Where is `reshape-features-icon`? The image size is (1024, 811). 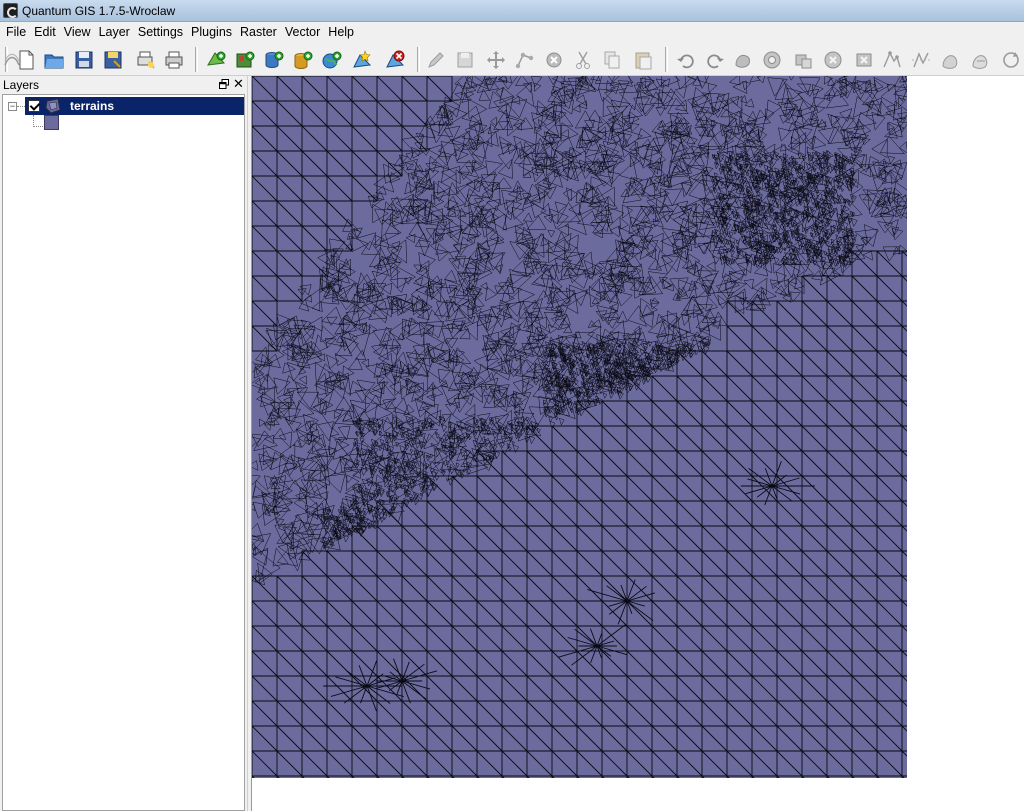
reshape-features-icon is located at coordinates (892, 59).